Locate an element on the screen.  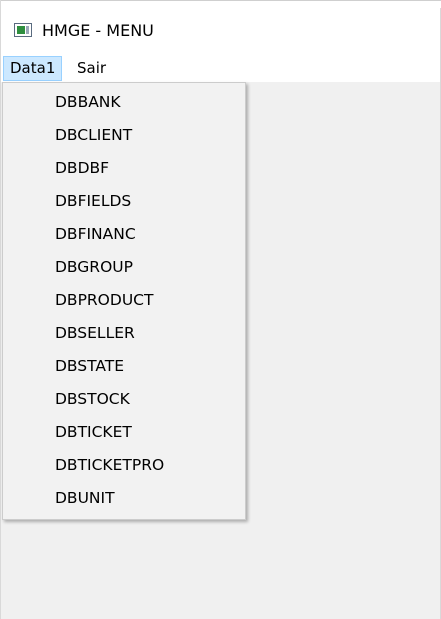
menu-item-dbticketpro: DBTICKETPRO is located at coordinates (124, 465).